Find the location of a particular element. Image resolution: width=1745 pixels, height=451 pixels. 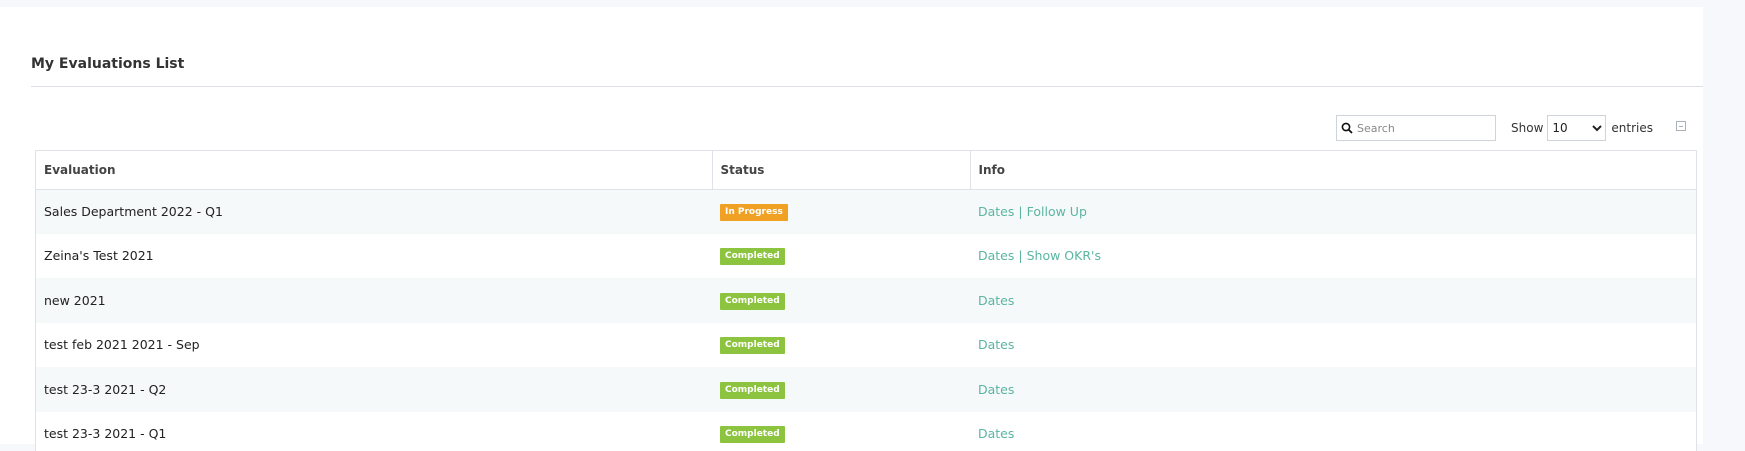

evaluation-name-cell: Sales Department 2022 - Q1 is located at coordinates (374, 211).